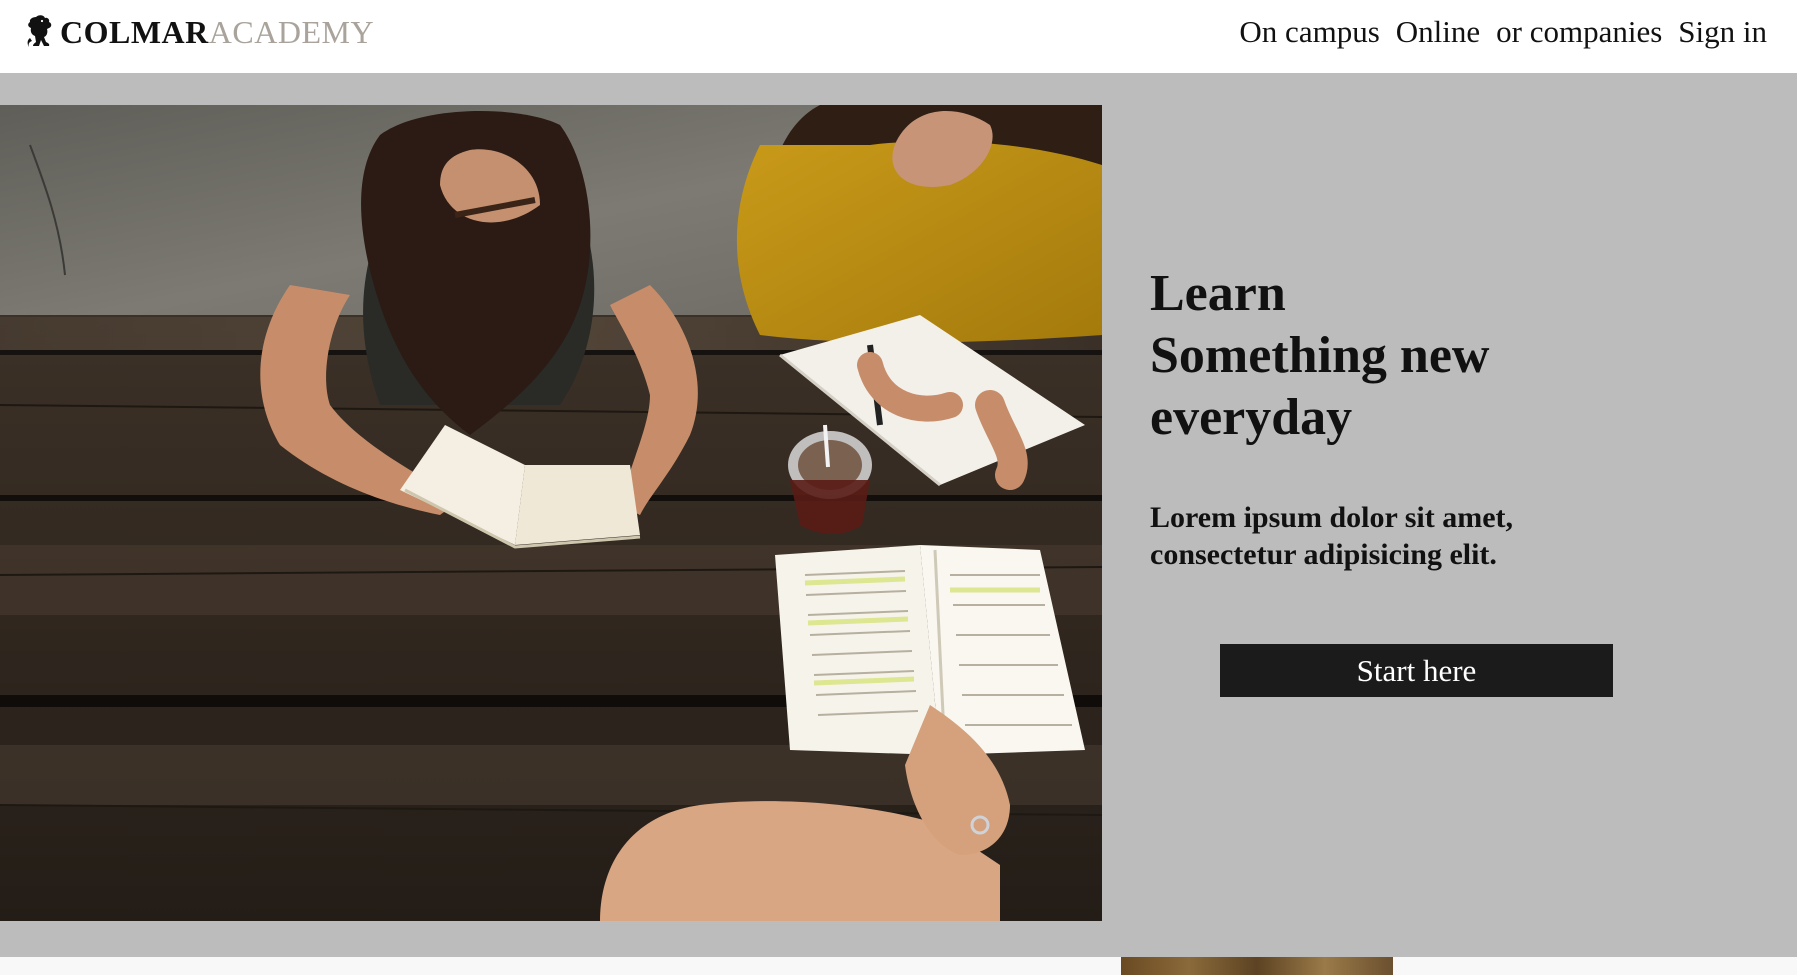  I want to click on logo-wordmark-light: ACADEMY, so click(291, 32).